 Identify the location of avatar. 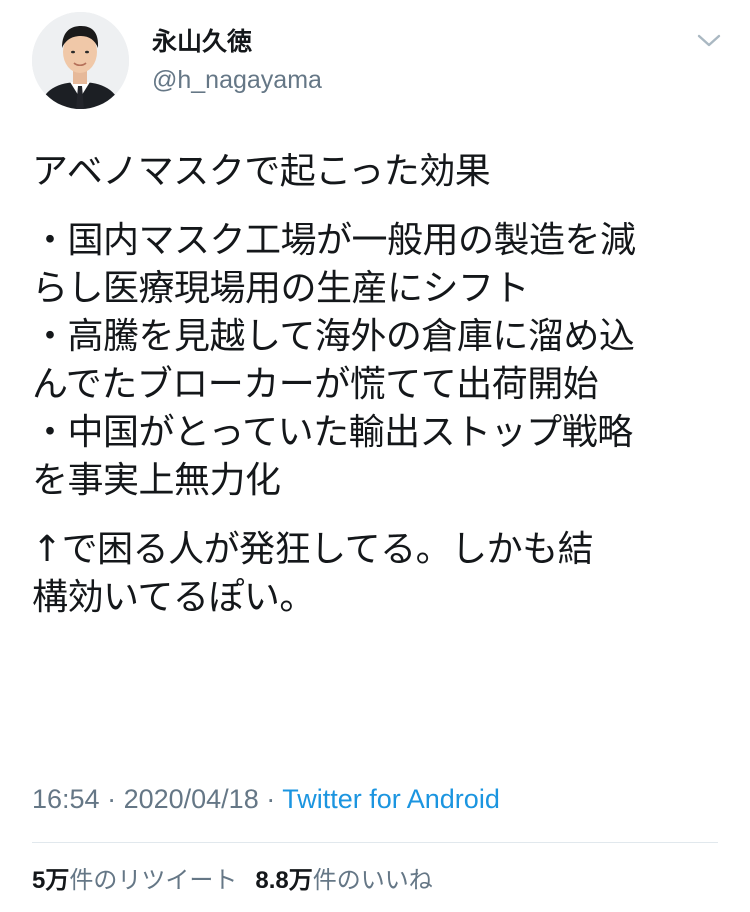
(80, 60).